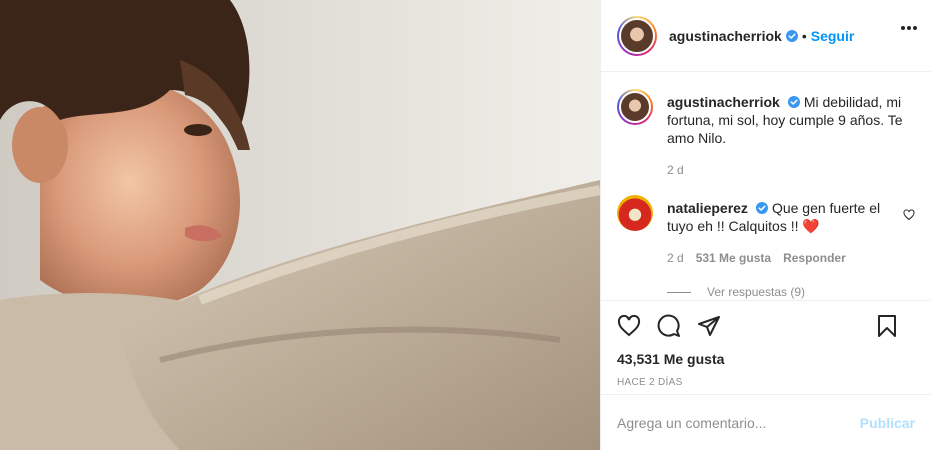 This screenshot has height=450, width=931. What do you see at coordinates (909, 215) in the screenshot?
I see `heart-outline-small-icon` at bounding box center [909, 215].